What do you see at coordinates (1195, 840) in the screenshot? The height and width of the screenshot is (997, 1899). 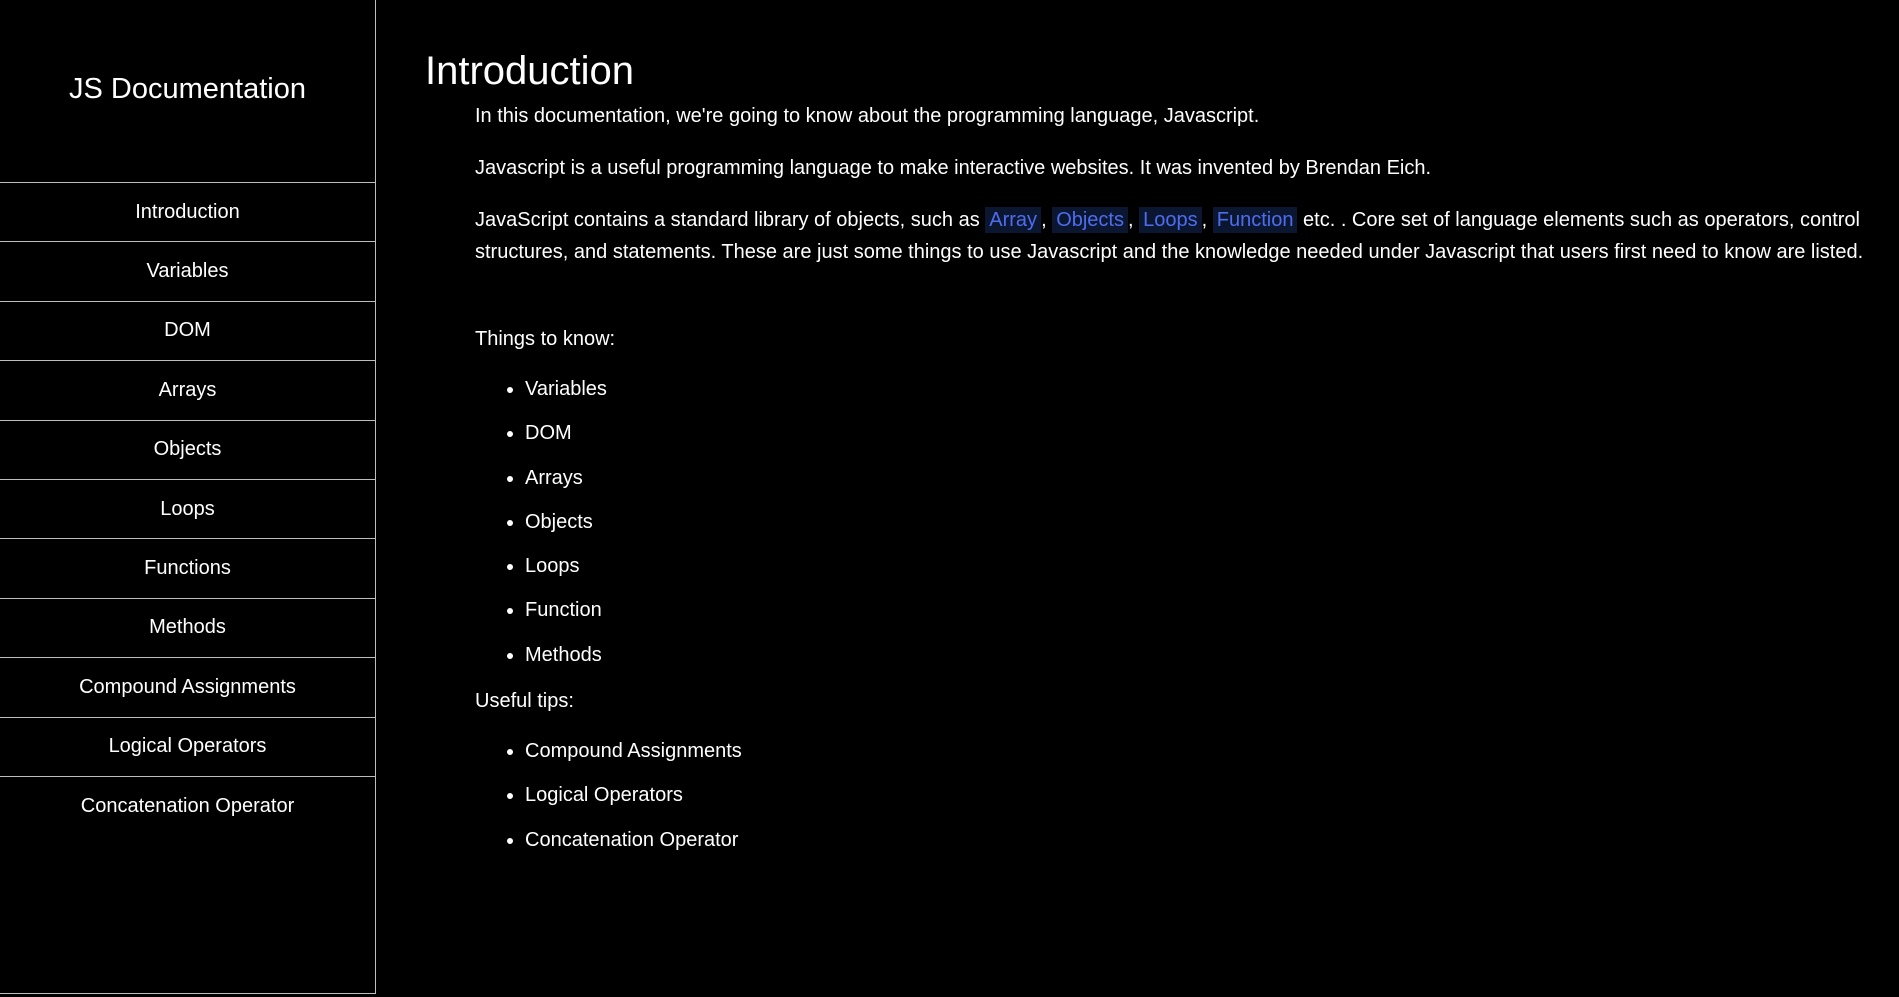 I see `list-item: Concatenation Operator` at bounding box center [1195, 840].